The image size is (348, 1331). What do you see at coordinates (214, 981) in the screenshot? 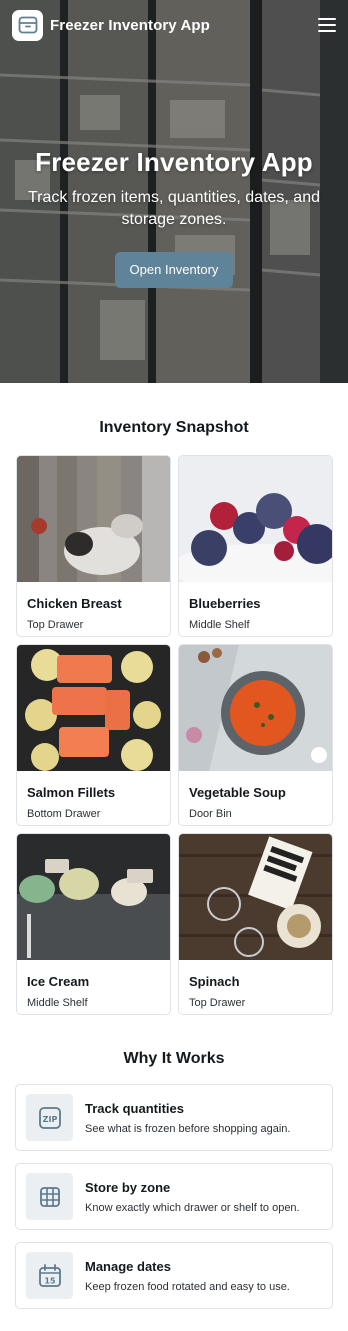
I see `item-name: Spinach` at bounding box center [214, 981].